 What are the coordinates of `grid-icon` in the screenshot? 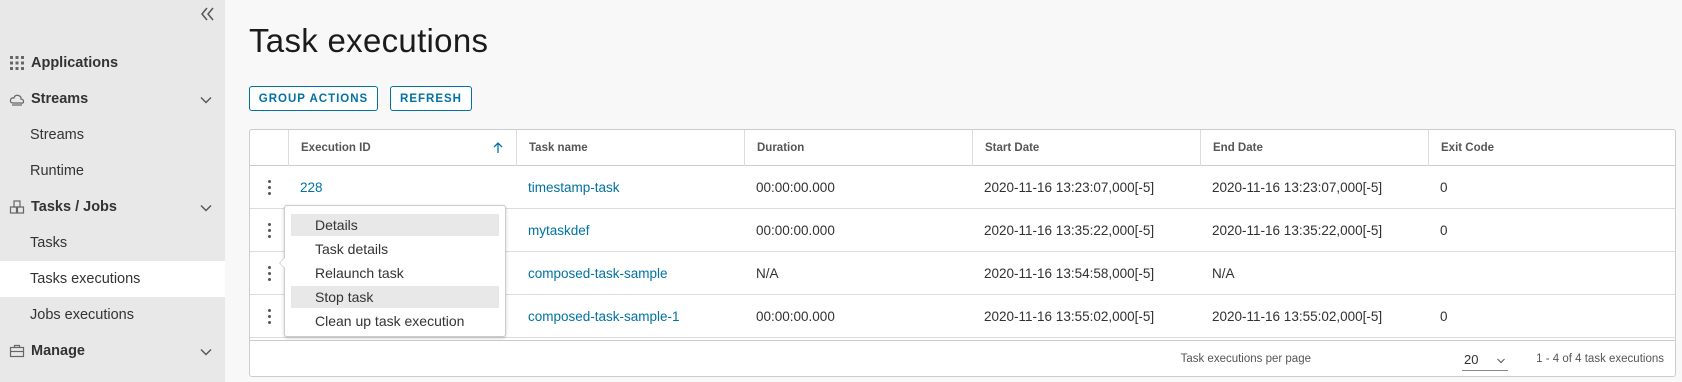 It's located at (17, 63).